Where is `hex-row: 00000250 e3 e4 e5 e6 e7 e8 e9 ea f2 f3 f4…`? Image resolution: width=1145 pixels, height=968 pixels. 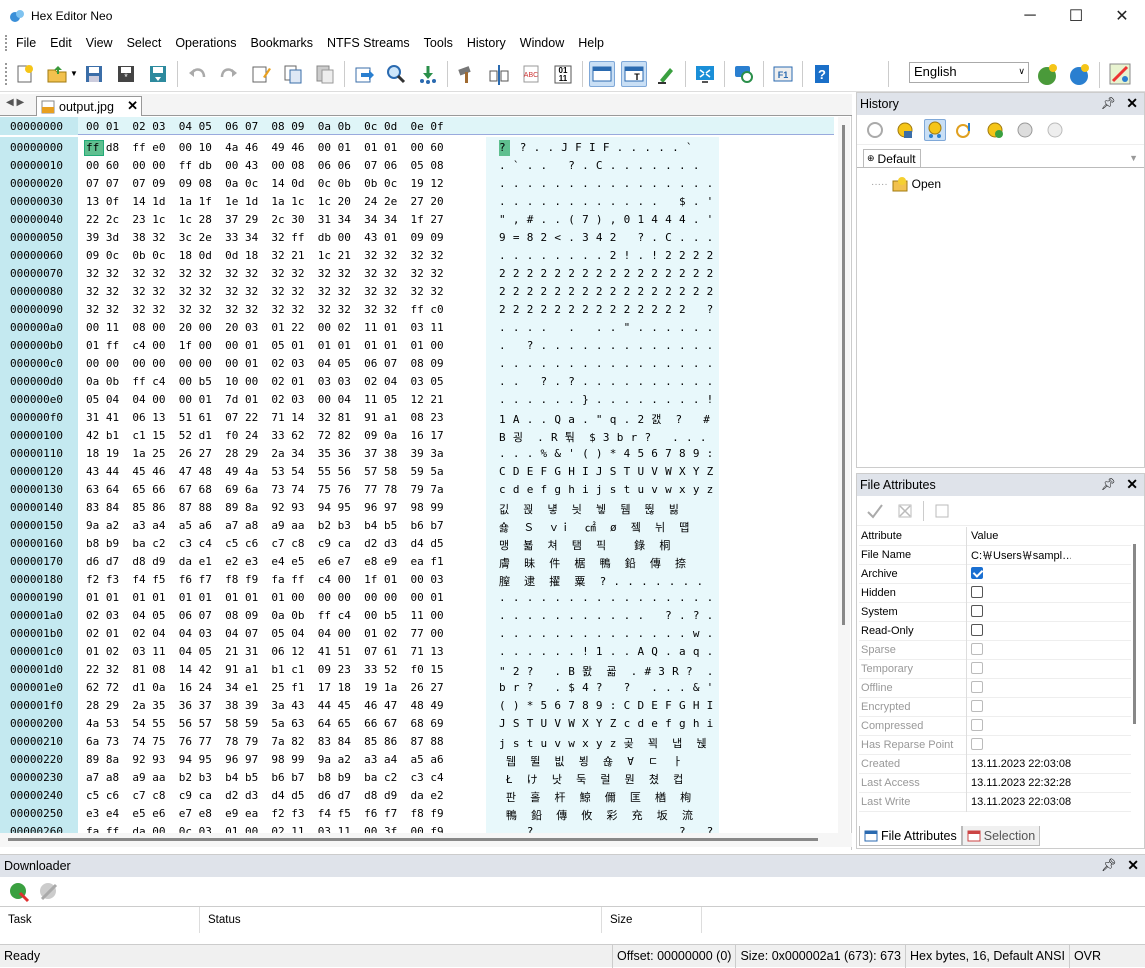 hex-row: 00000250 e3 e4 e5 e6 e7 e8 e9 ea f2 f3 f4… is located at coordinates (417, 814).